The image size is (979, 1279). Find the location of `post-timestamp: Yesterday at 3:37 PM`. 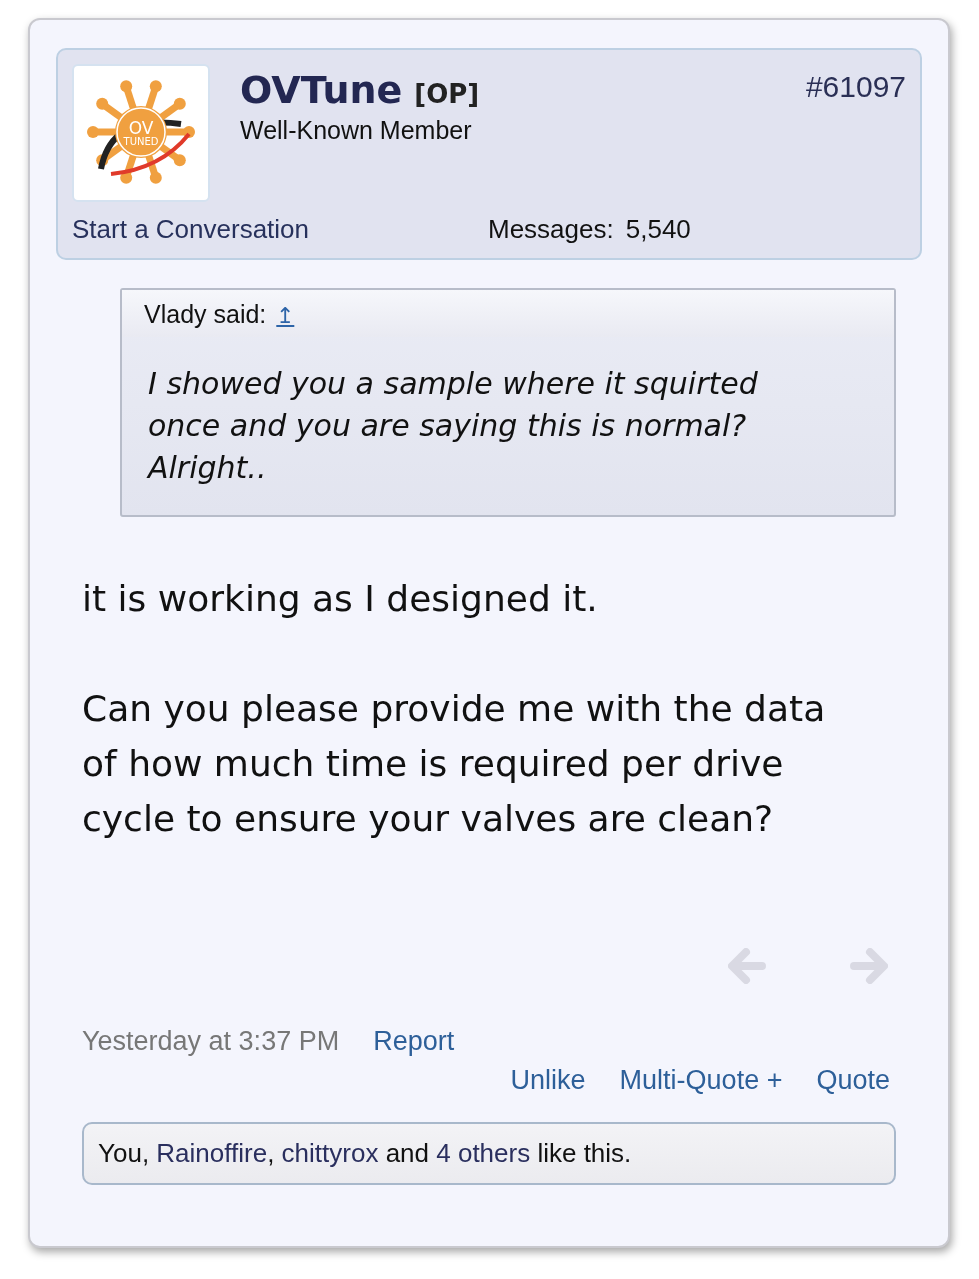

post-timestamp: Yesterday at 3:37 PM is located at coordinates (211, 1041).